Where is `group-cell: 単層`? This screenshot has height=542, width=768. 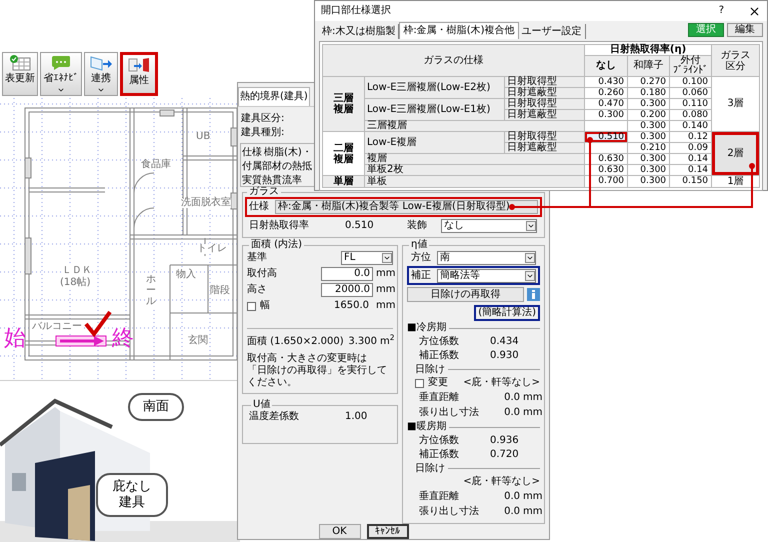
group-cell: 単層 is located at coordinates (343, 182).